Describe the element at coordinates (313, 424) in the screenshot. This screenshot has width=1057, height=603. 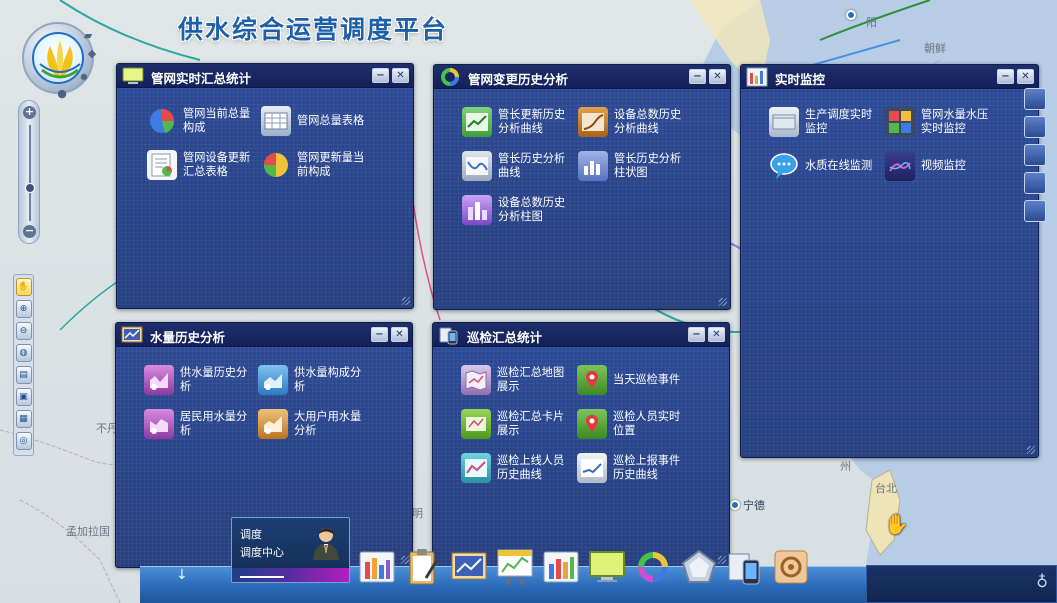
I see `menu-item-large-user-water: 大用户用水量分析` at that location.